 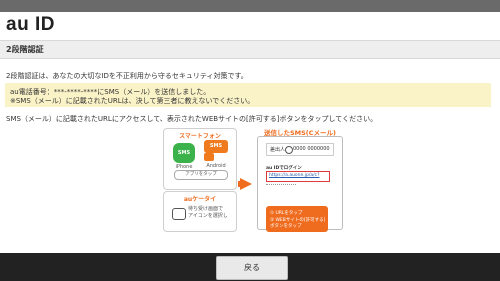 I want to click on keitai-note: 待ち受け画面で アイコンを選択し, so click(x=208, y=212).